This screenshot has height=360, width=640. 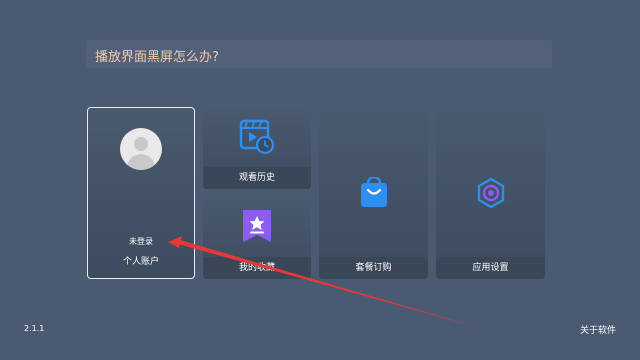 I want to click on annotation-arrow, so click(x=324, y=282).